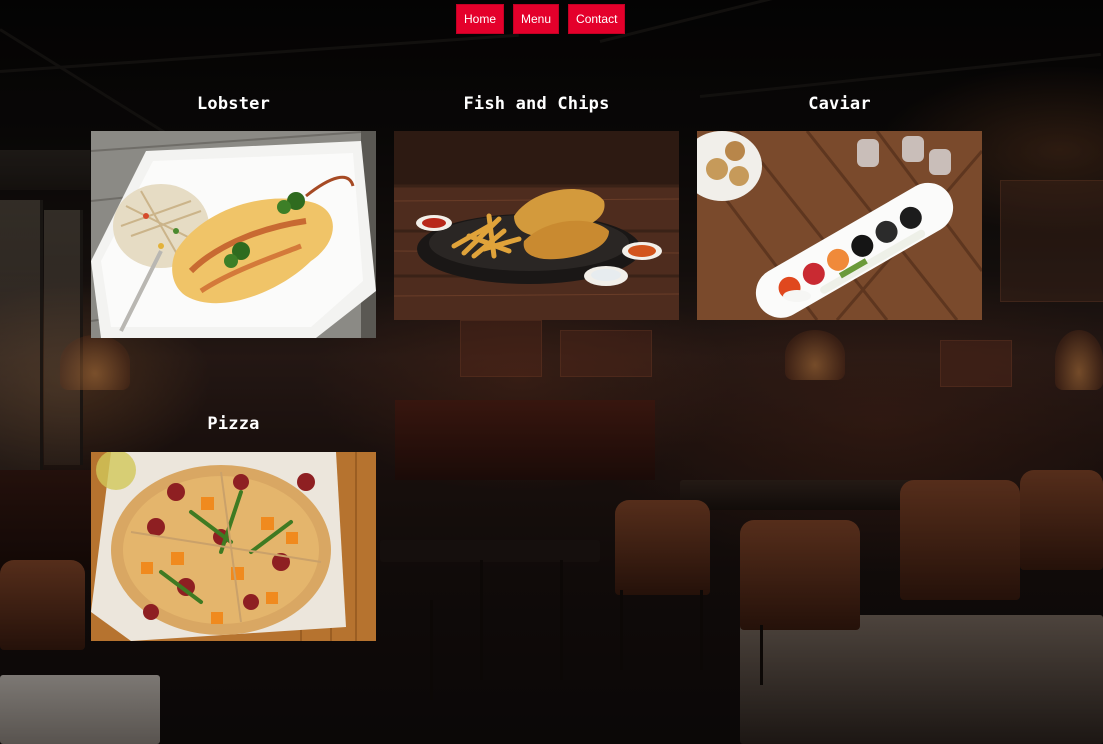  I want to click on menu-card-pizza: Pizza, so click(233, 527).